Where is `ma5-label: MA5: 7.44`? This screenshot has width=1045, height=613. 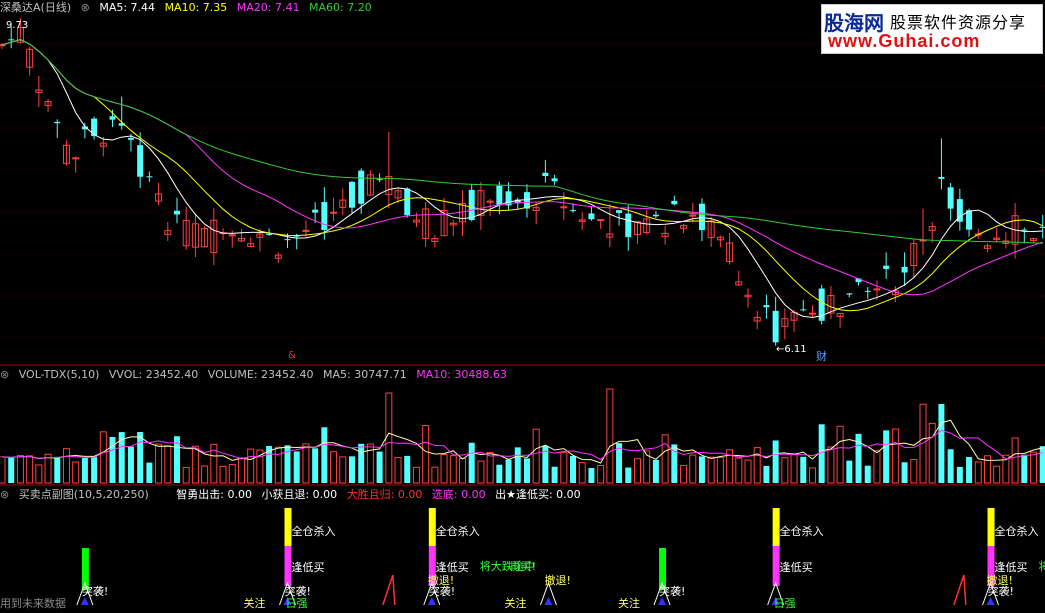 ma5-label: MA5: 7.44 is located at coordinates (127, 7).